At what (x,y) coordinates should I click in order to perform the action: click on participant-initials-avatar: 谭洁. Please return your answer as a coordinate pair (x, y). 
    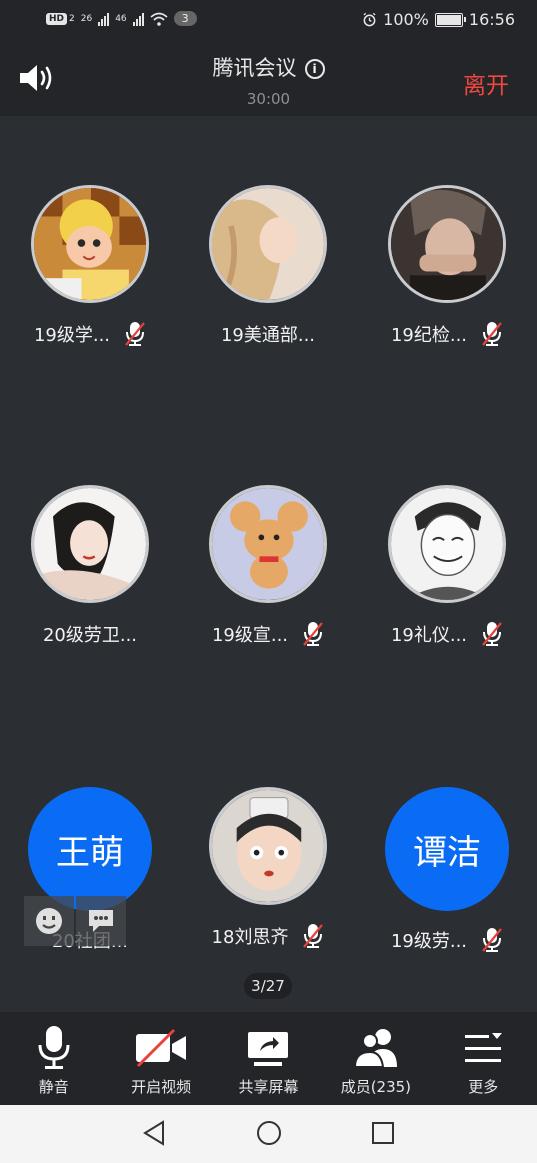
    Looking at the image, I should click on (447, 849).